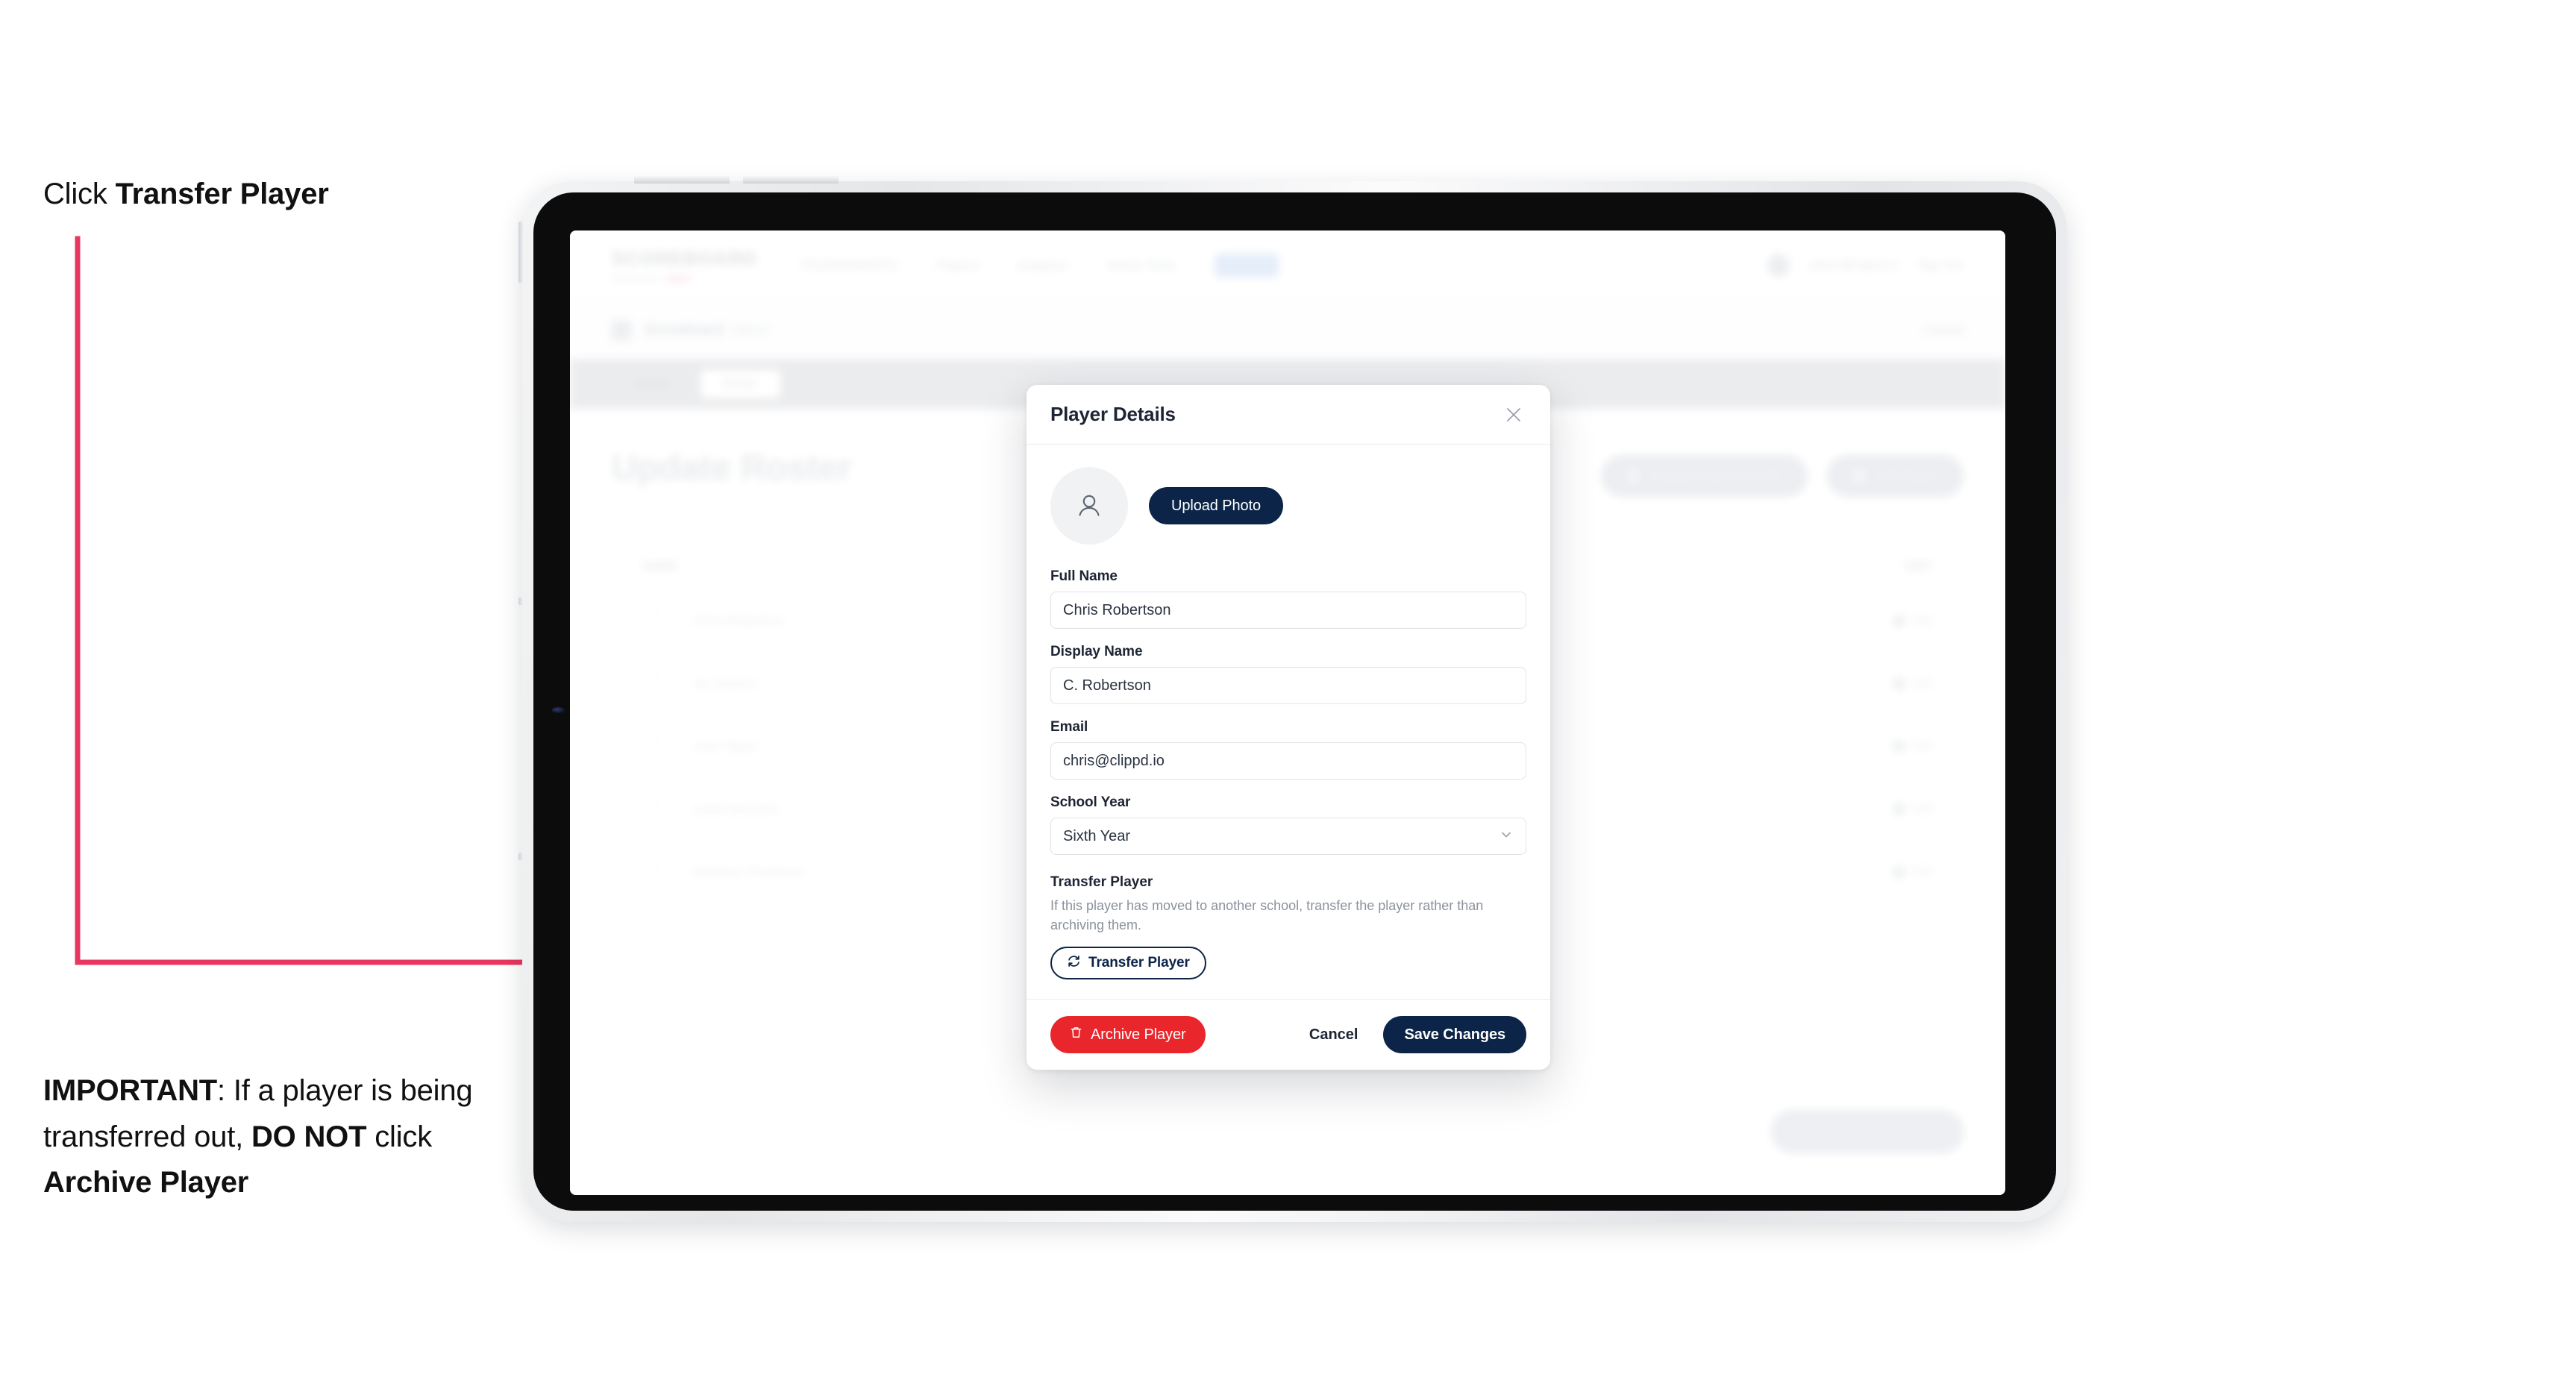  I want to click on side-nub-lower, so click(520, 857).